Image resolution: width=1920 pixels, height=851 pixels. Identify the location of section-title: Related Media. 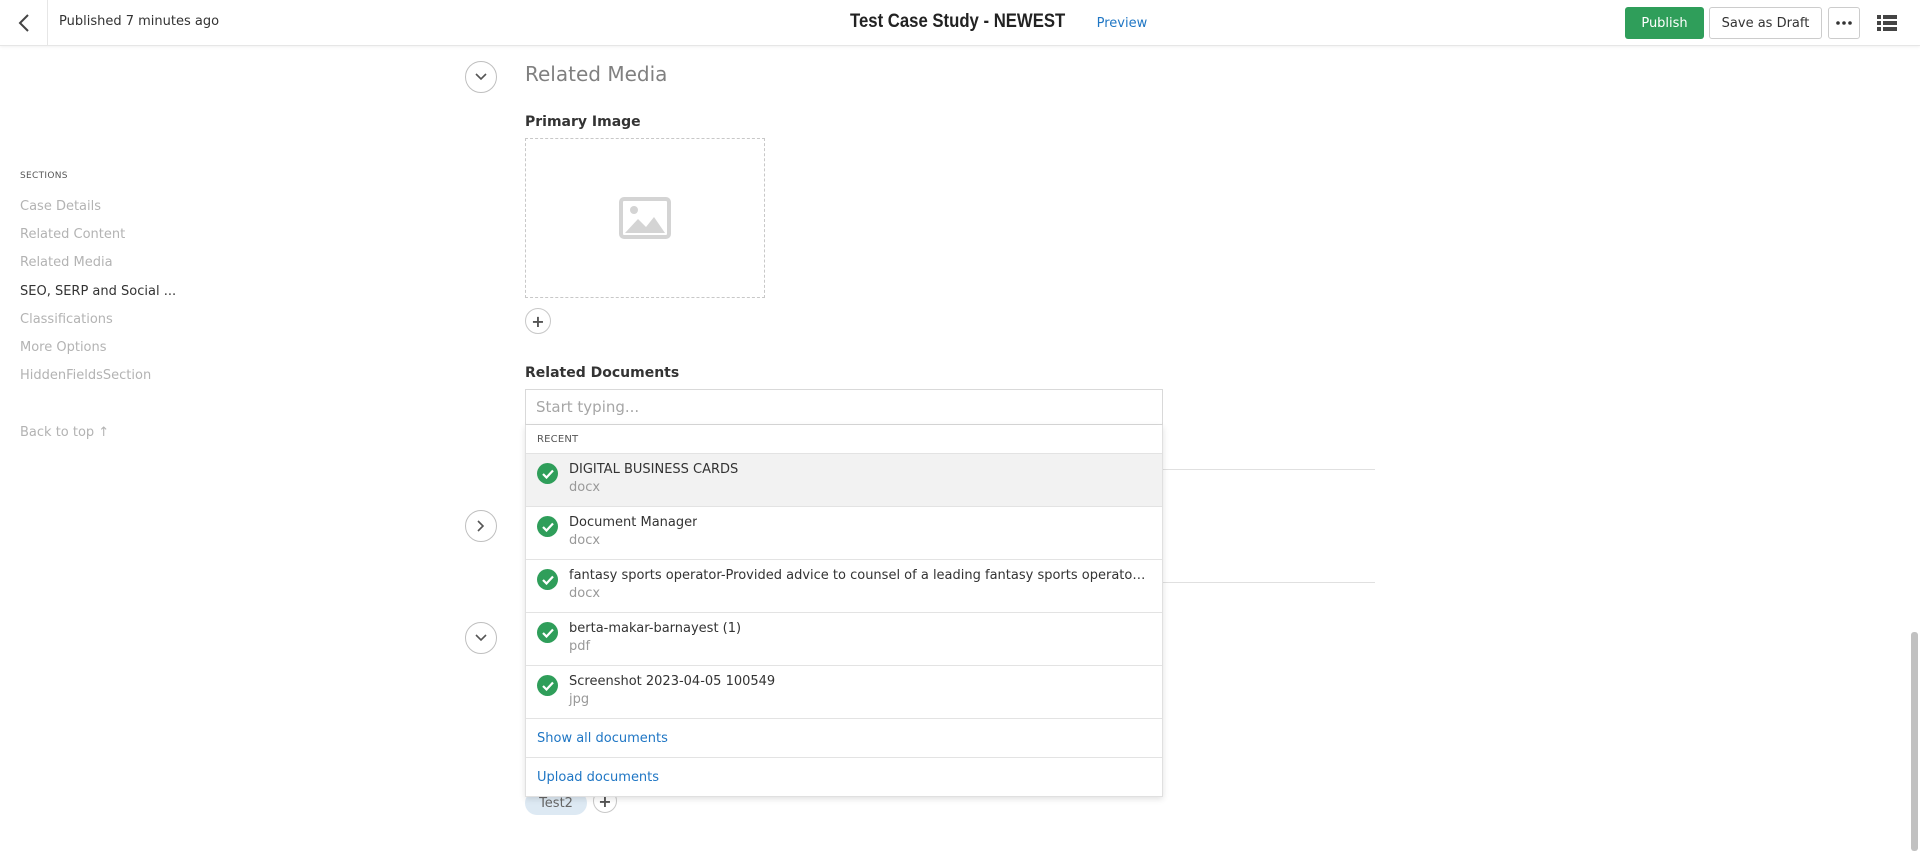
(596, 74).